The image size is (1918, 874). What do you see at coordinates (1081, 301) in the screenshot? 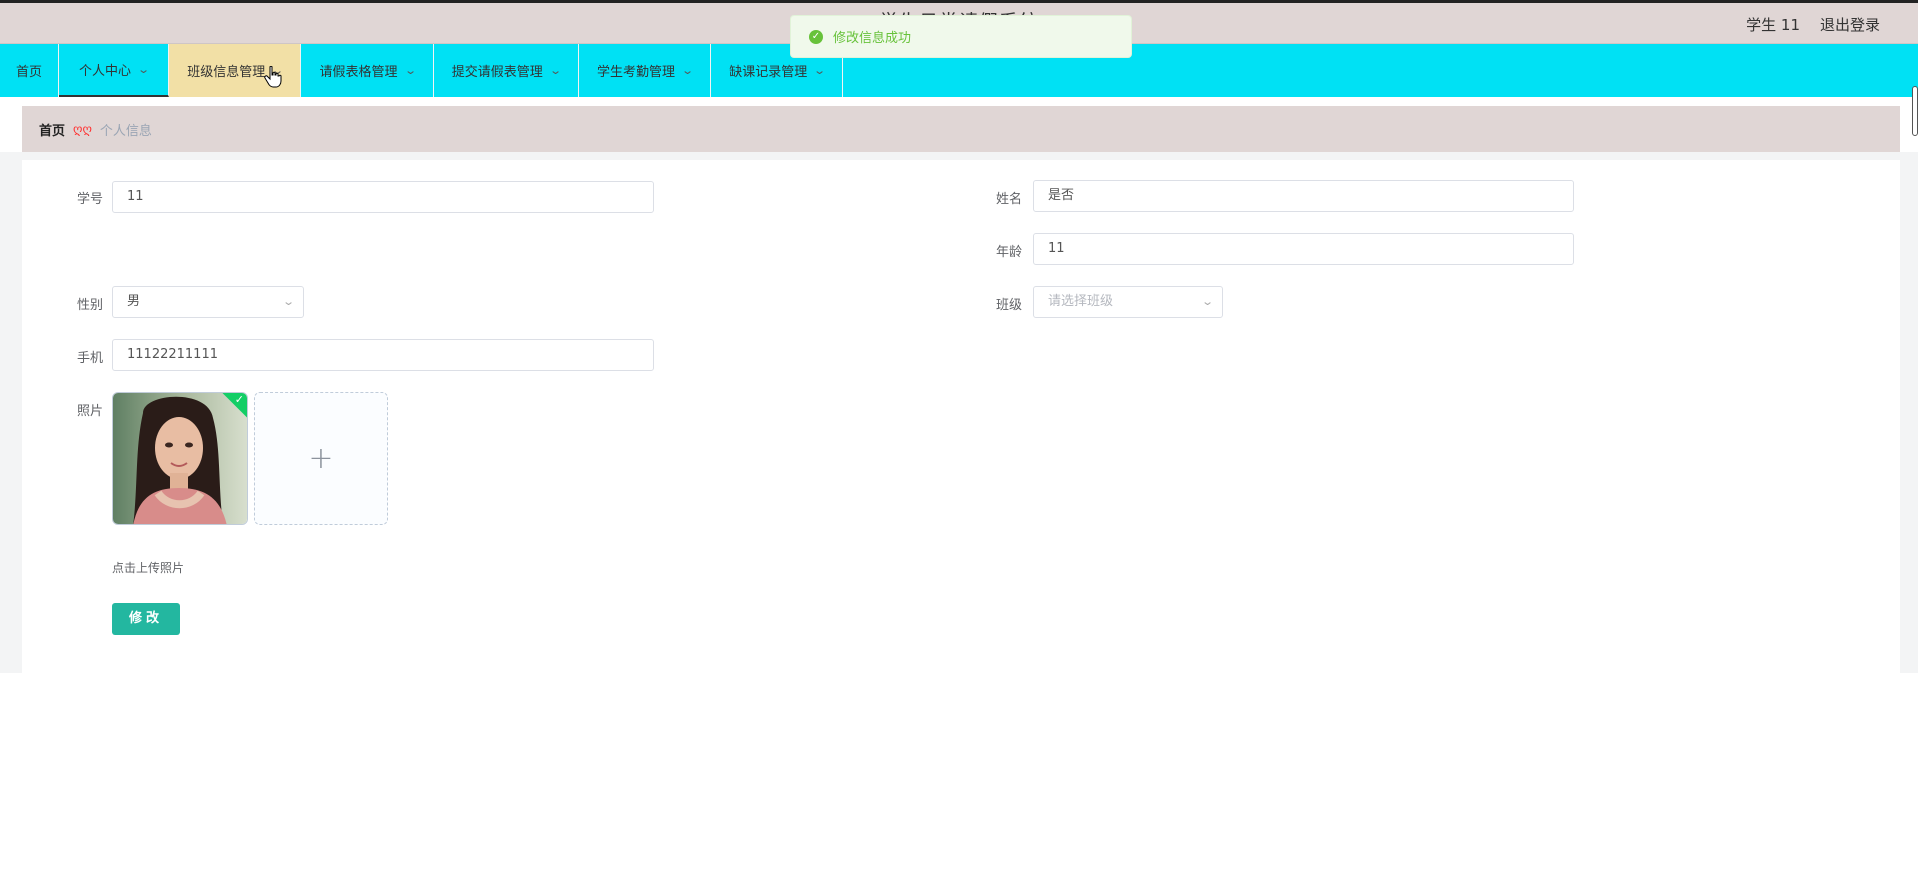
I see `class-placeholder: 请选择班级` at bounding box center [1081, 301].